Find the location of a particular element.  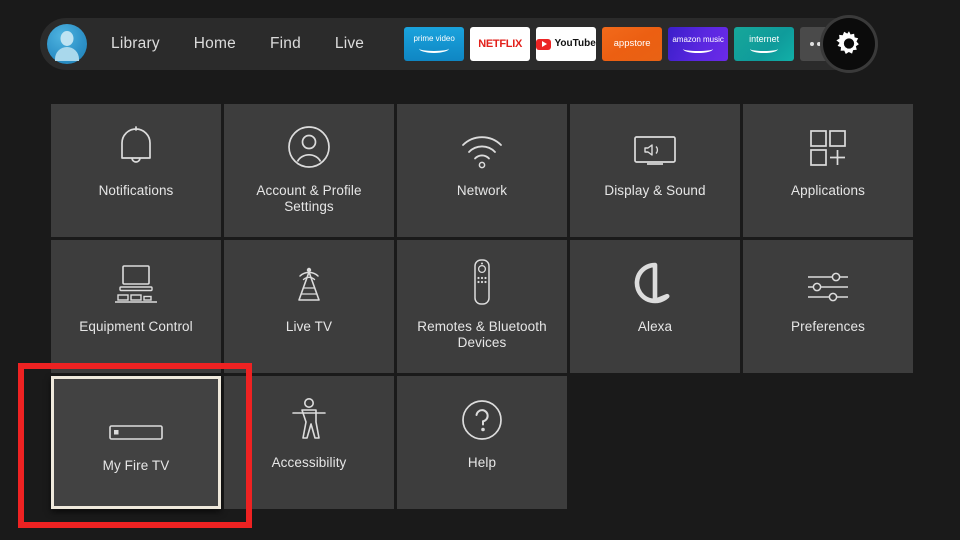

avatar-body is located at coordinates (67, 54).